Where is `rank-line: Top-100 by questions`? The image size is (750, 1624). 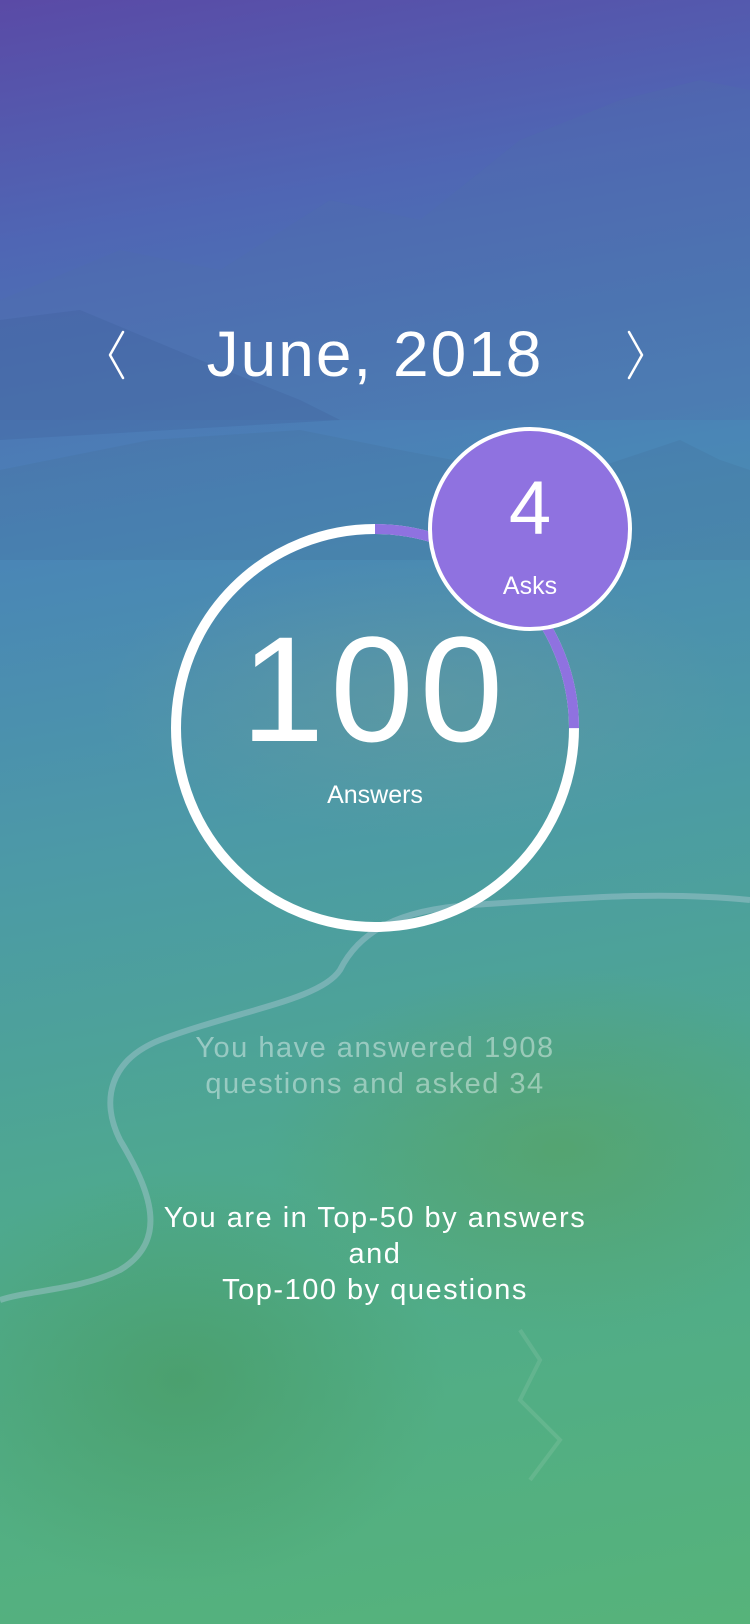
rank-line: Top-100 by questions is located at coordinates (375, 1290).